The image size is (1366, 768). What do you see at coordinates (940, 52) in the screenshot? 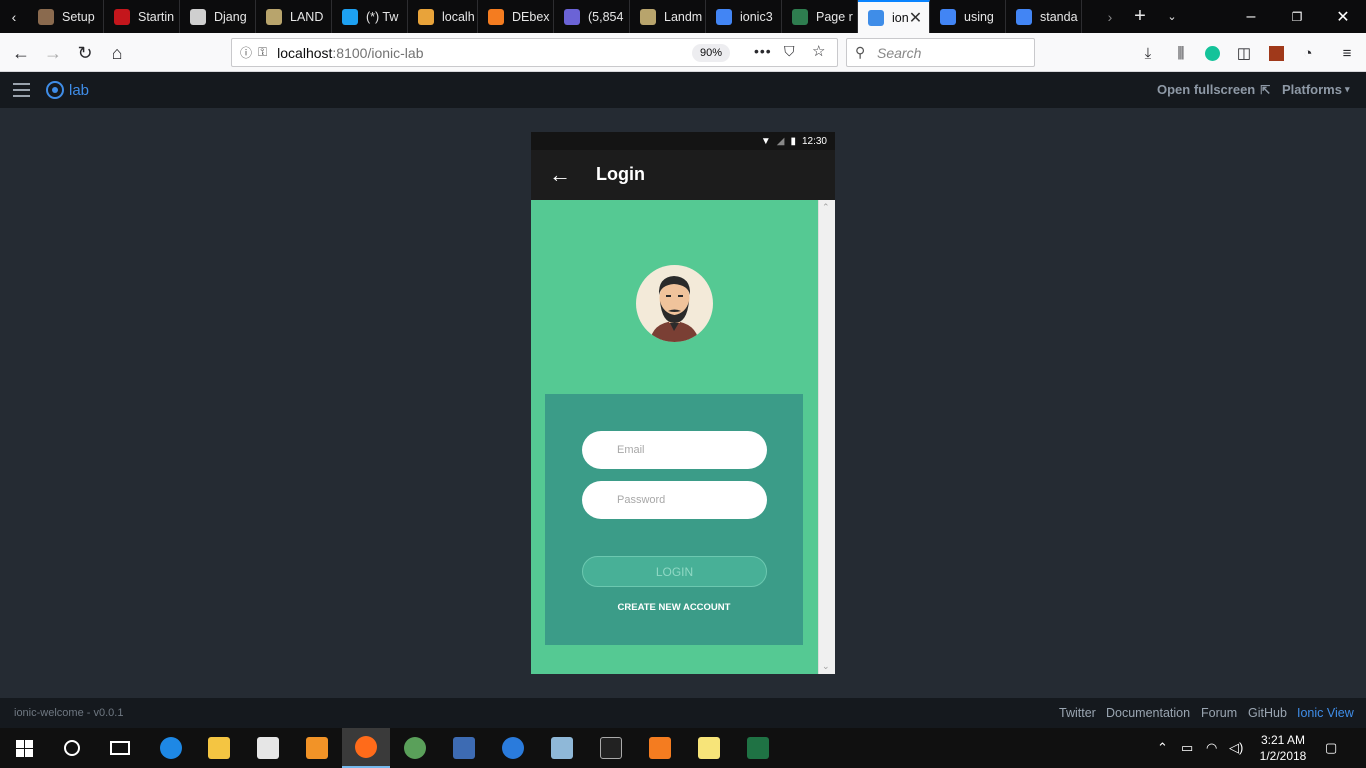
I see `search-input: ⚲ Search` at bounding box center [940, 52].